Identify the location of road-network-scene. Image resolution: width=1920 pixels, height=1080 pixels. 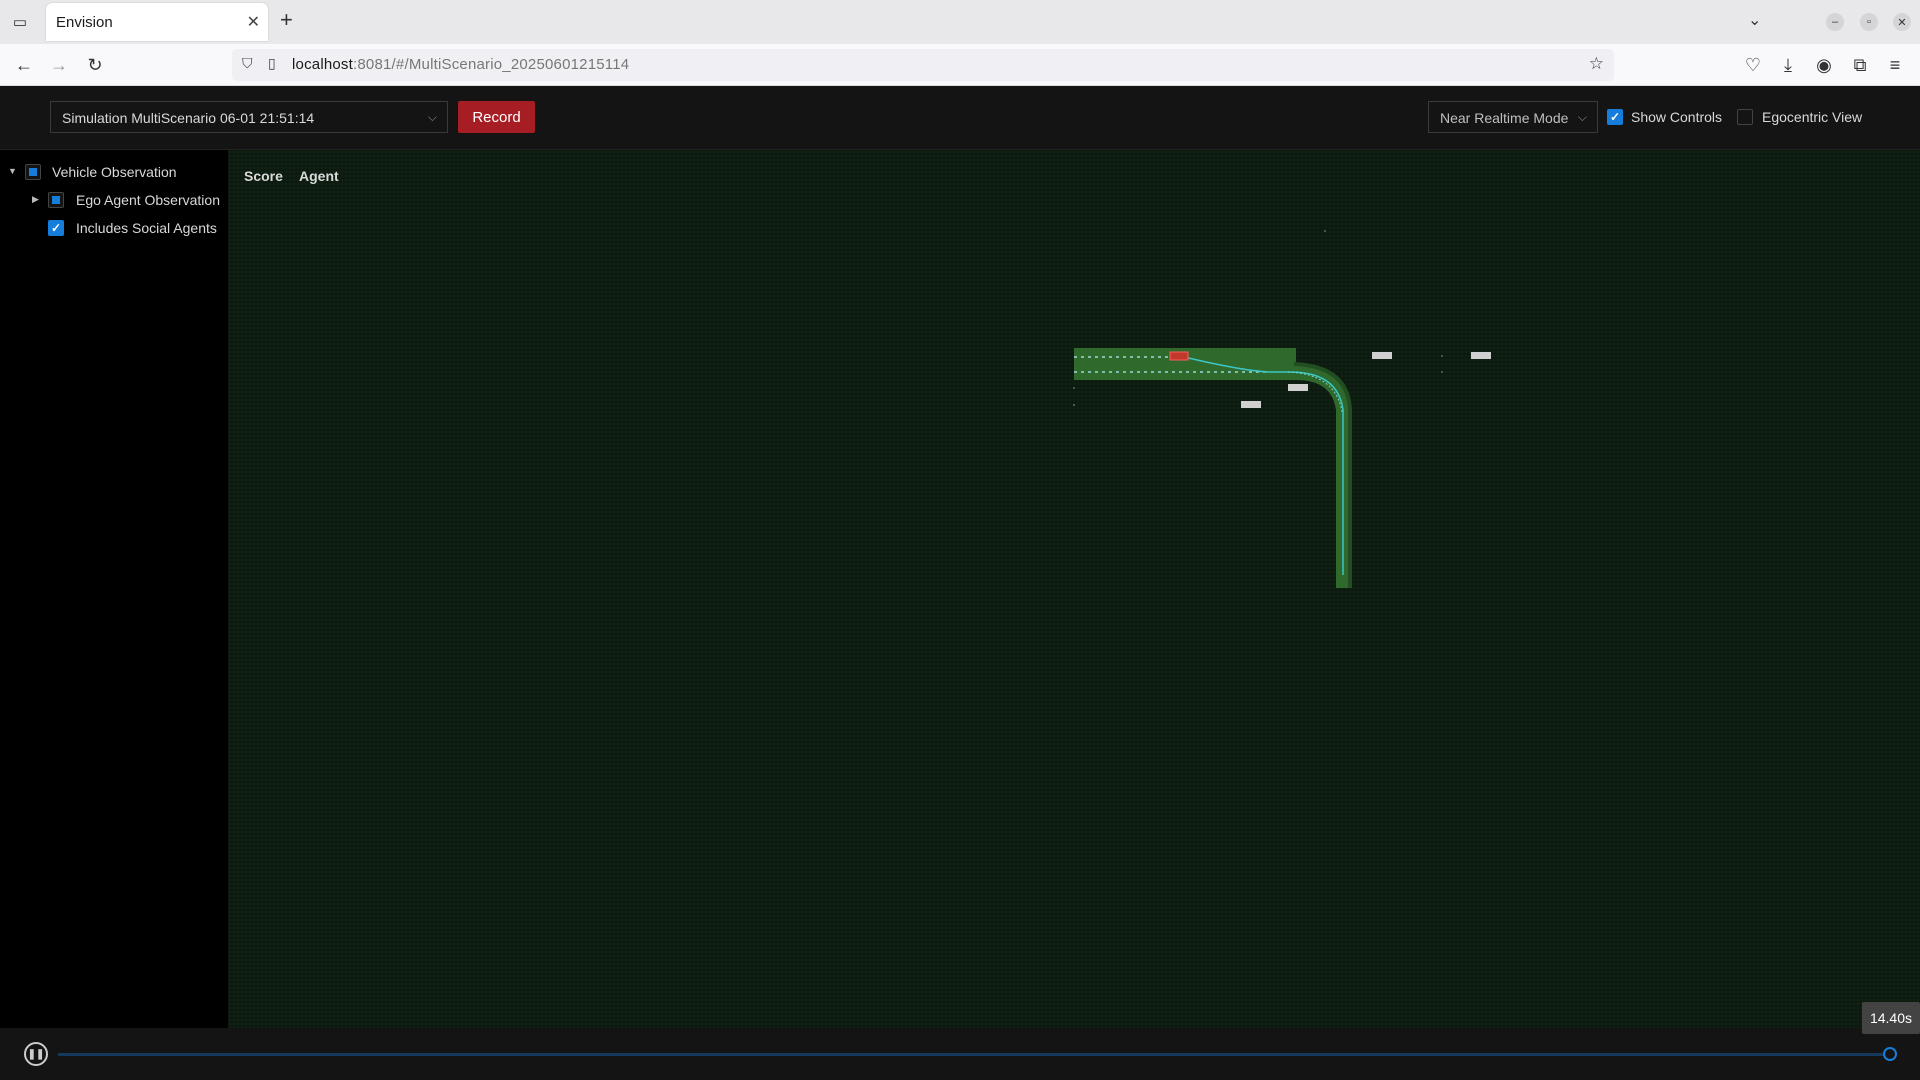
(1282, 409).